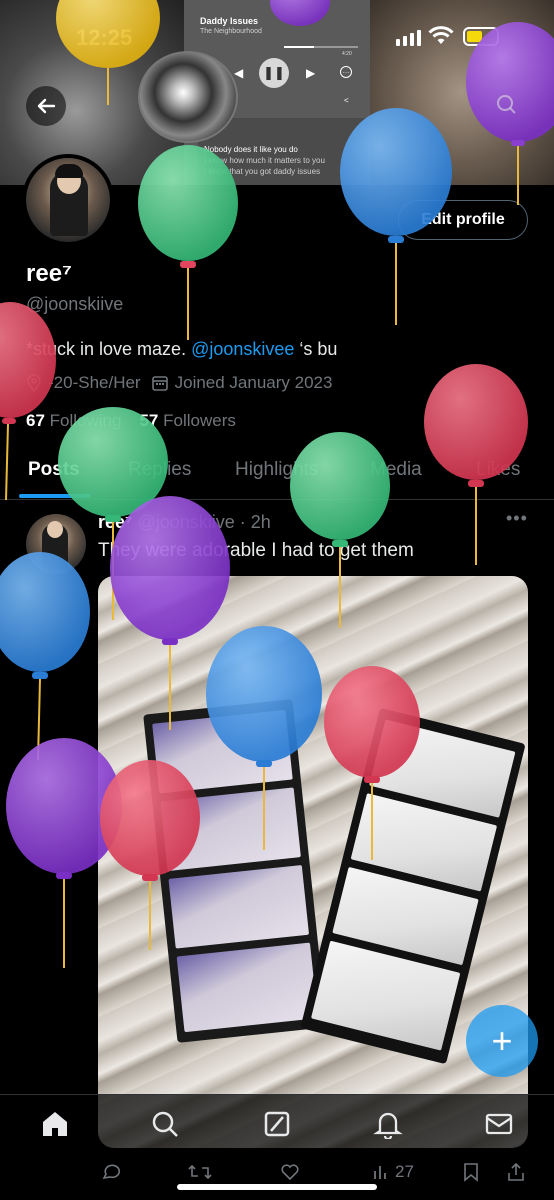 The width and height of the screenshot is (554, 1200). I want to click on compose-button: +, so click(502, 1041).